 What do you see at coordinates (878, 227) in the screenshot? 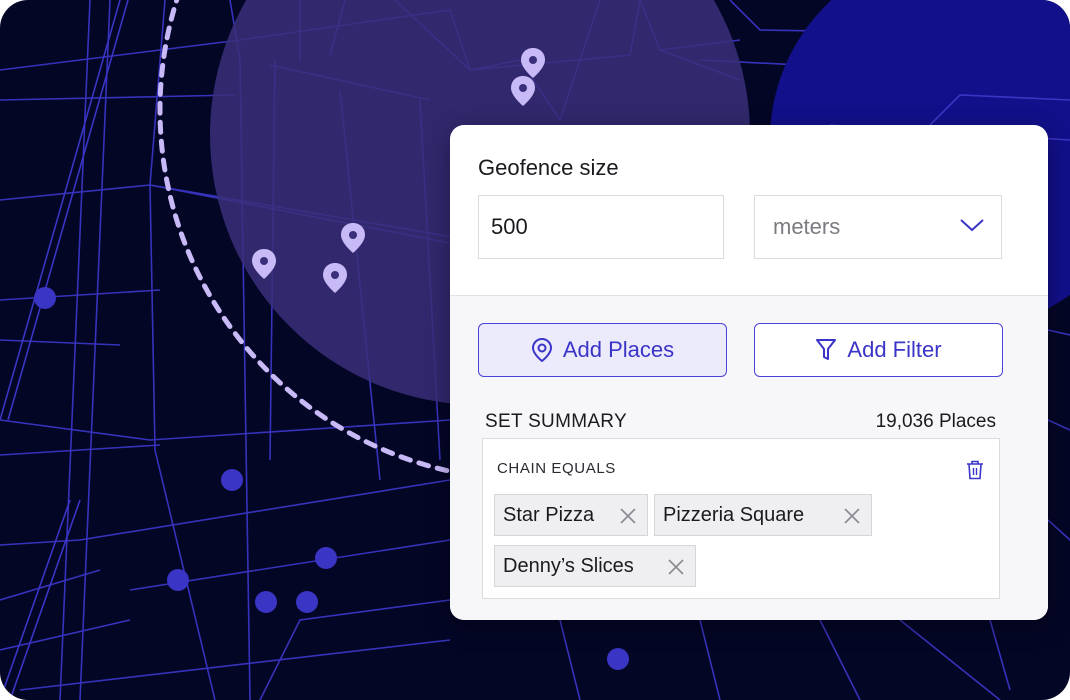
I see `unit-select: meters` at bounding box center [878, 227].